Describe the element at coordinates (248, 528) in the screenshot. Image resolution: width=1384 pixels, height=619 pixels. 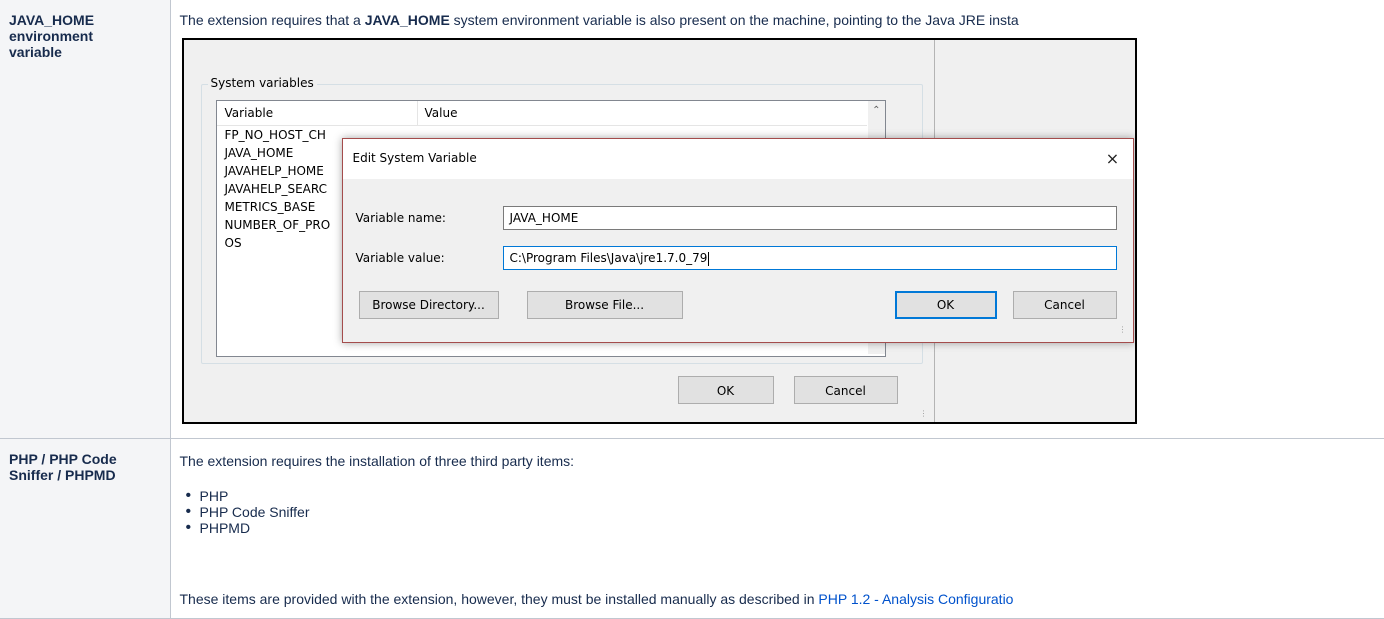
I see `list-item: PHPMD` at that location.